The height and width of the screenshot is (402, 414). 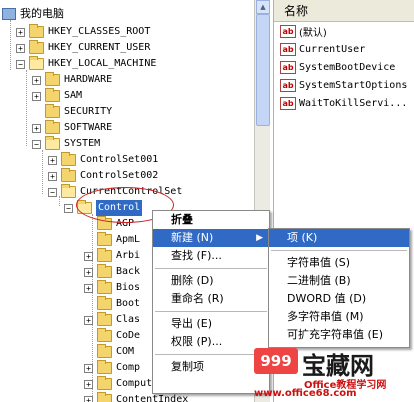 What do you see at coordinates (288, 49) in the screenshot?
I see `string-value-icon: ab` at bounding box center [288, 49].